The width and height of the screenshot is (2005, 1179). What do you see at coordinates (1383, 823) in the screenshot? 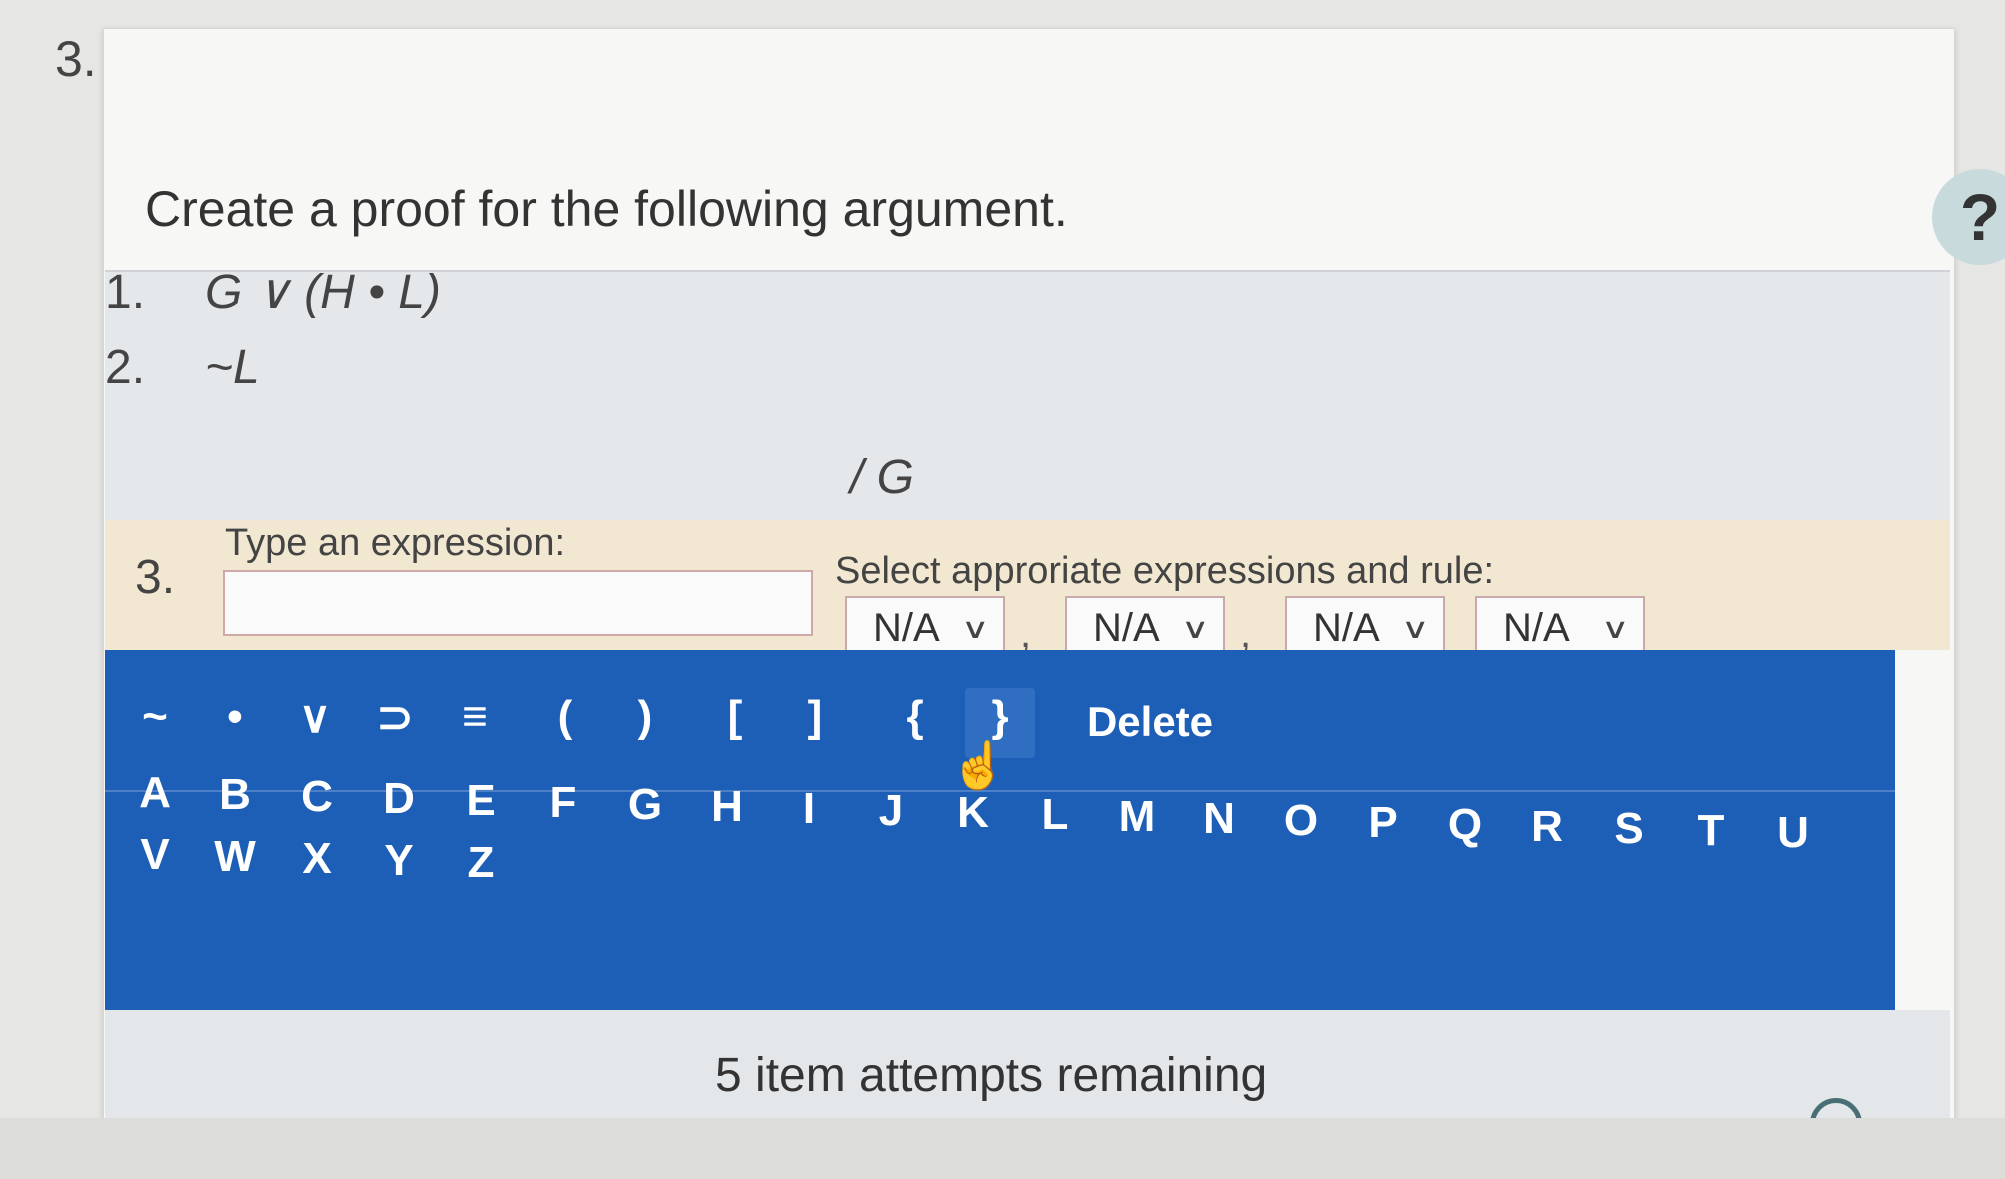
I see `key-letter: P` at bounding box center [1383, 823].